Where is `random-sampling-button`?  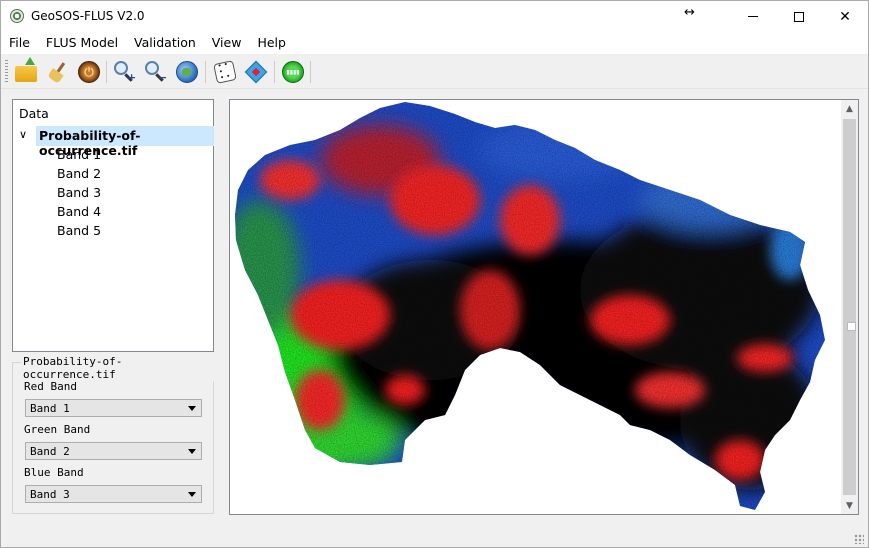 random-sampling-button is located at coordinates (225, 72).